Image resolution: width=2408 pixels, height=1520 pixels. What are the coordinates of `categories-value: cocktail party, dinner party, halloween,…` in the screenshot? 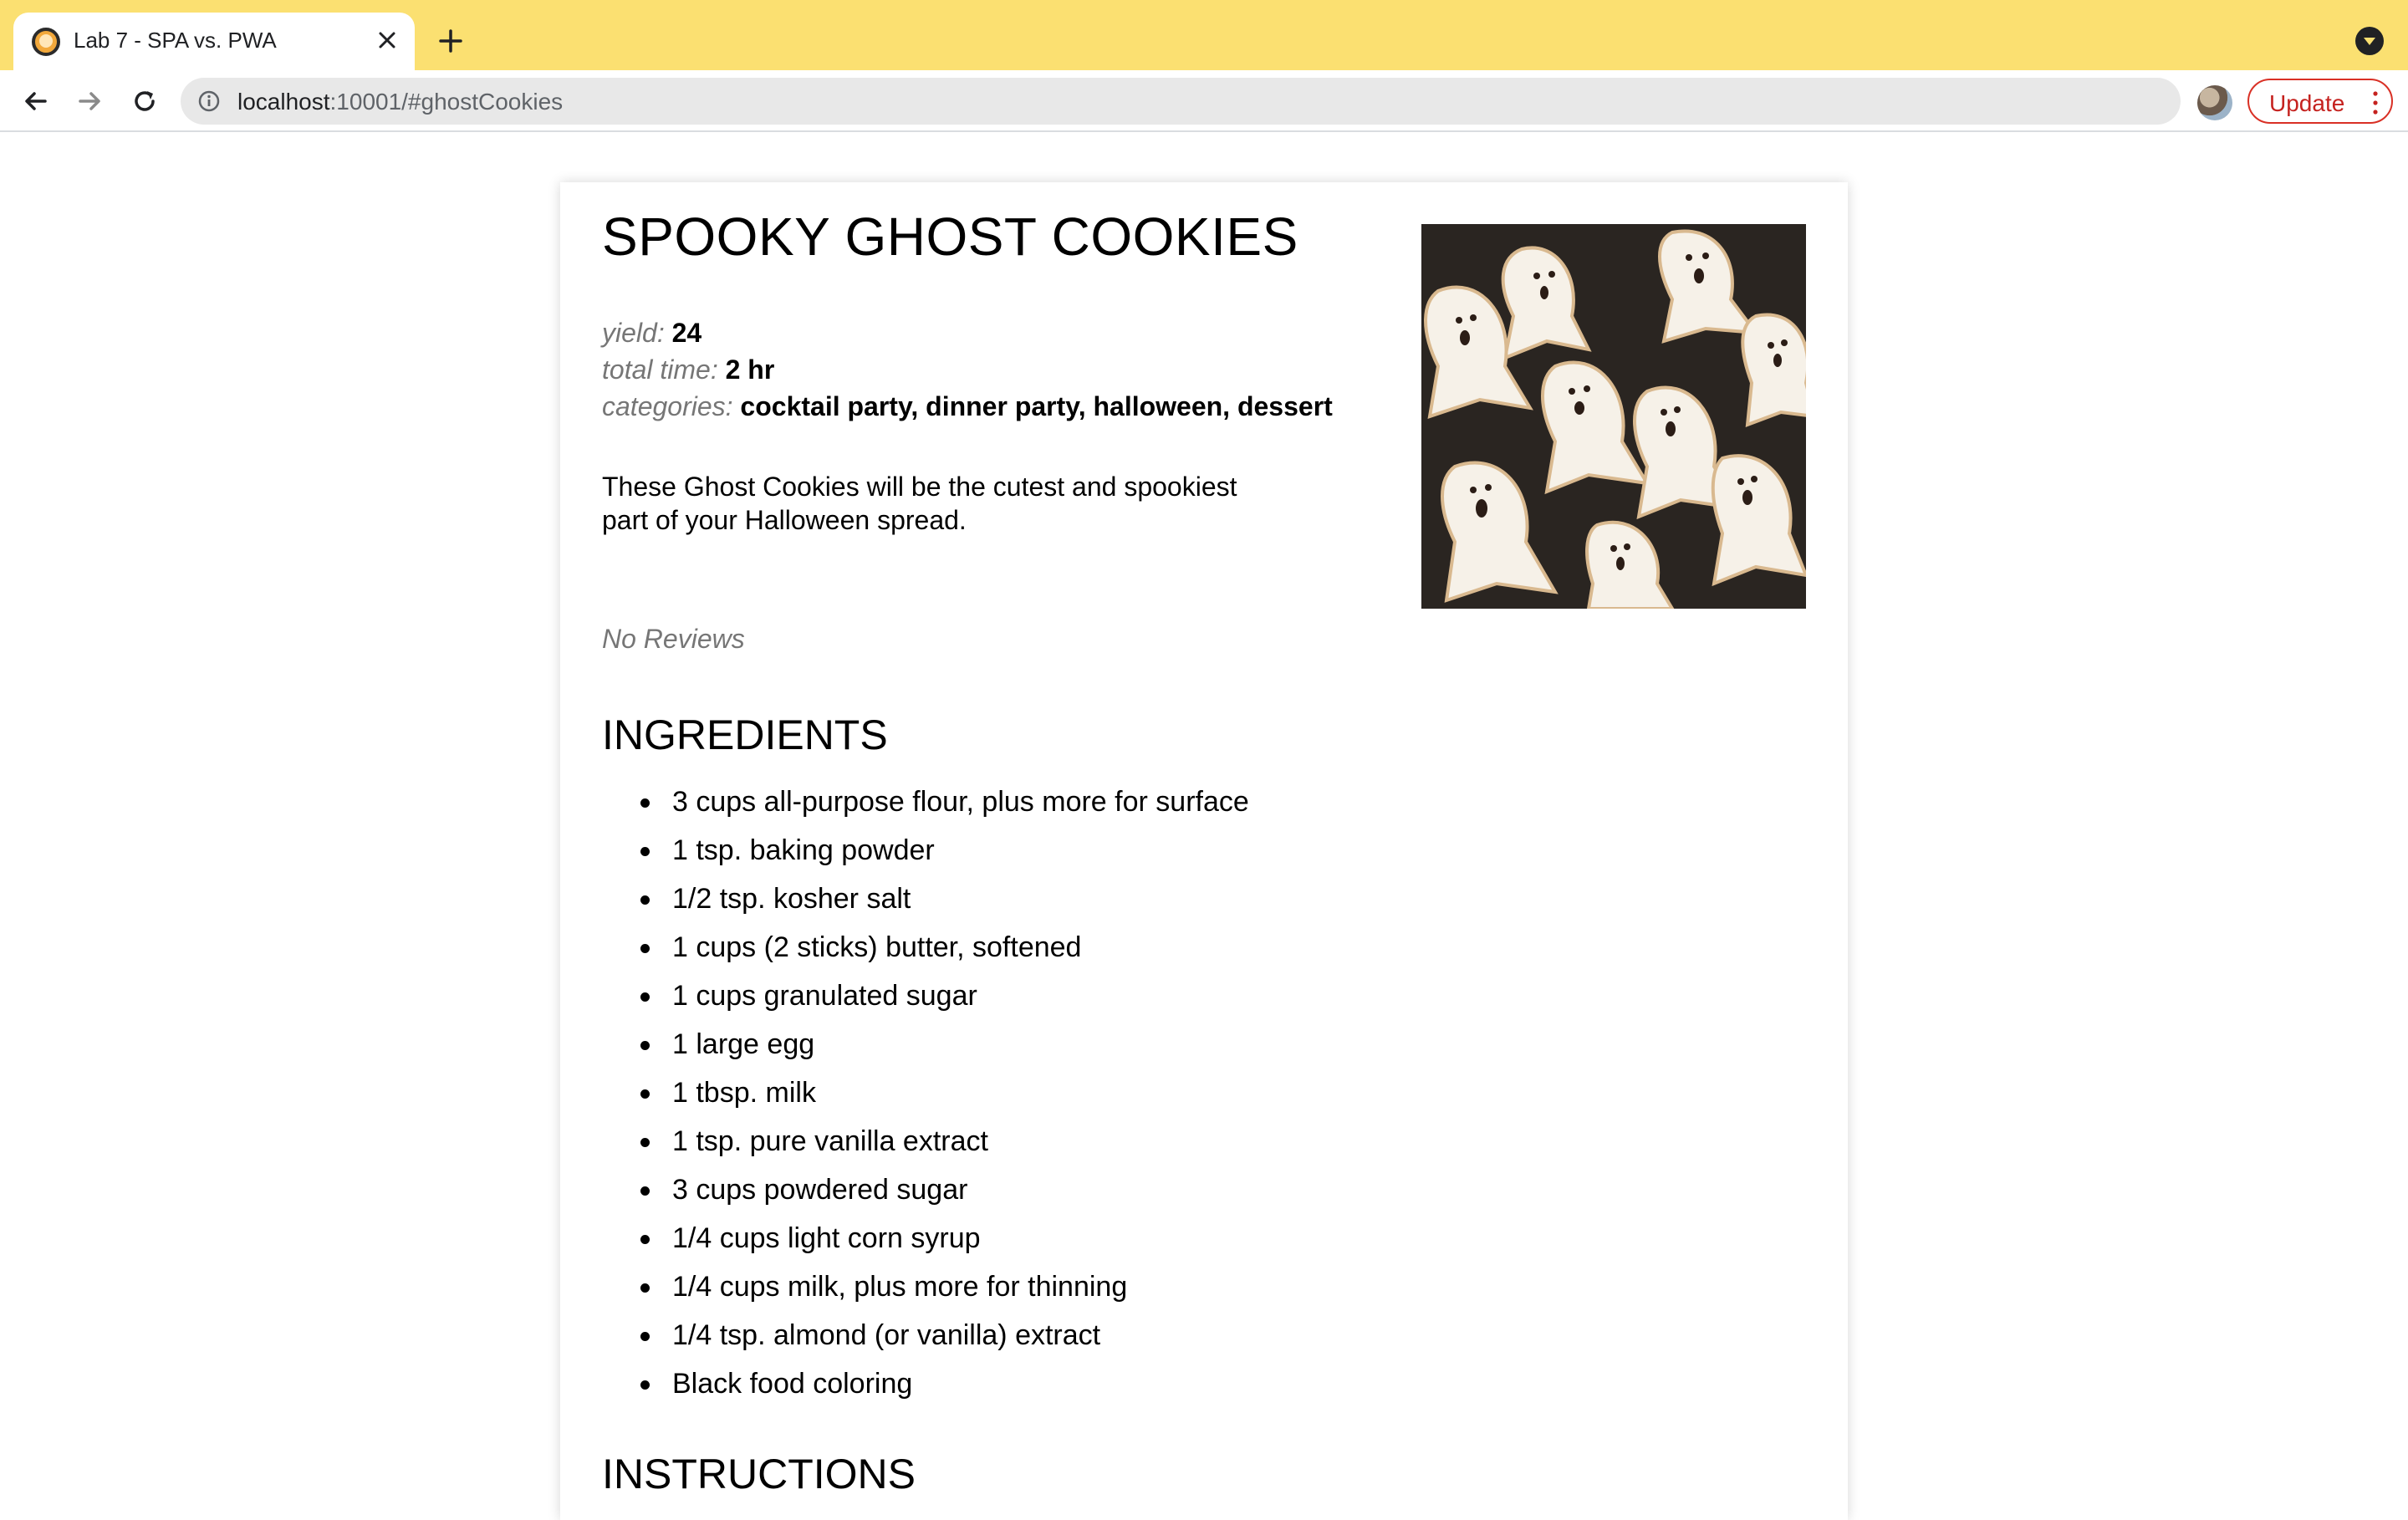 It's located at (1036, 406).